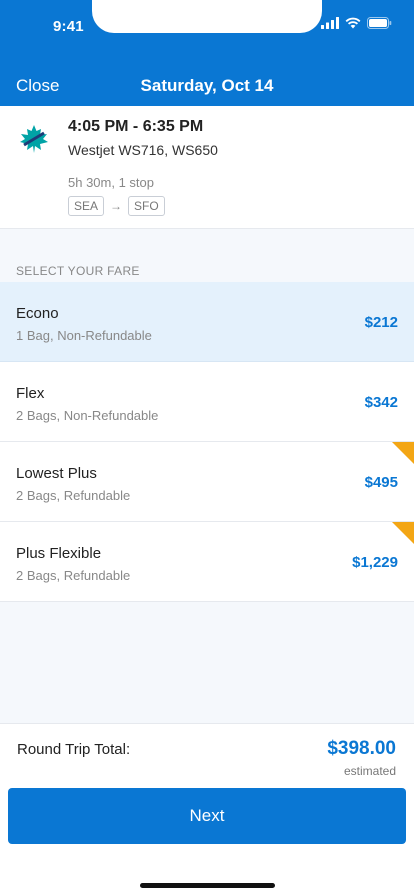  I want to click on page-title: Saturday, Oct 14, so click(207, 85).